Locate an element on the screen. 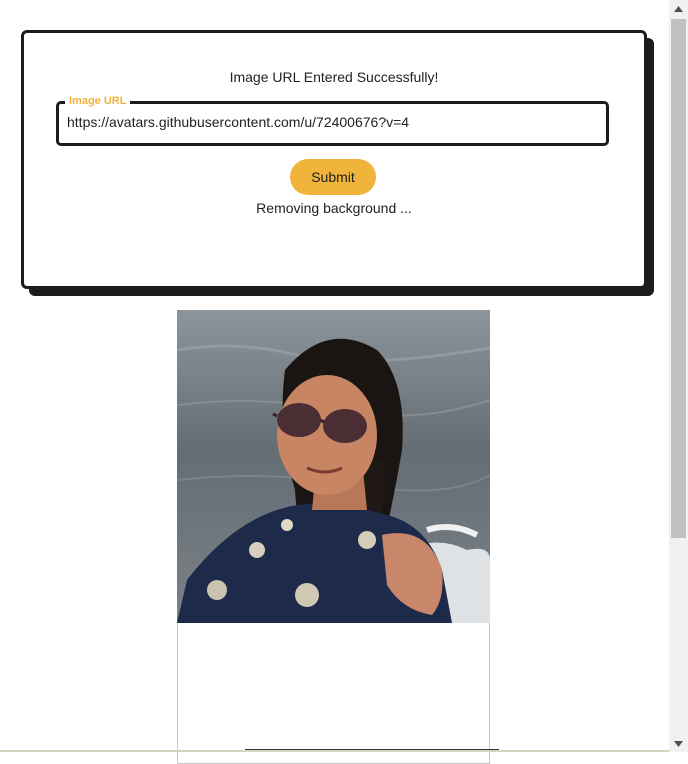  scrollbar-thumb is located at coordinates (678, 278).